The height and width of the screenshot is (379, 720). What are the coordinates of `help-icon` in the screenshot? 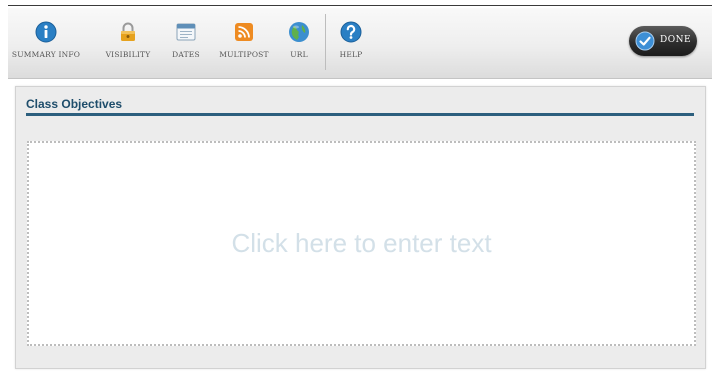 It's located at (351, 32).